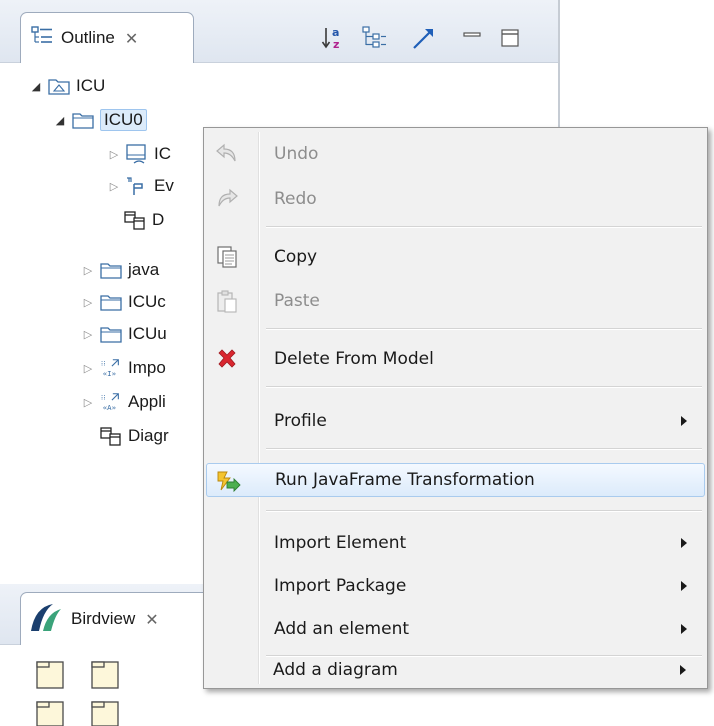  What do you see at coordinates (81, 693) in the screenshot?
I see `birdview-thumbnail-icon` at bounding box center [81, 693].